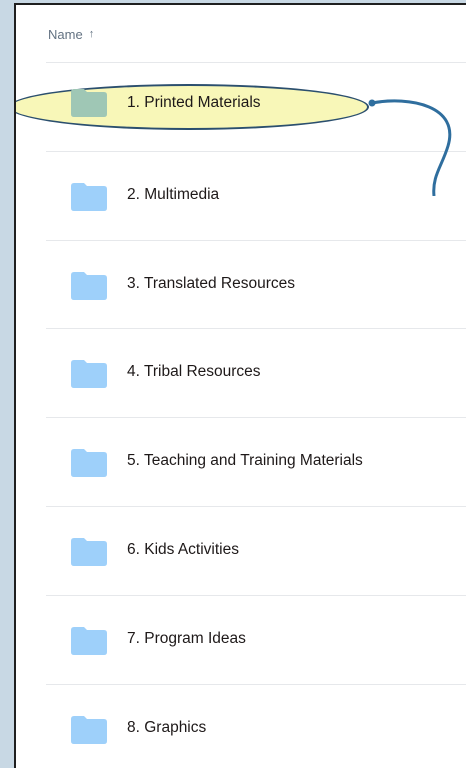  What do you see at coordinates (194, 372) in the screenshot?
I see `folder-name: 4. Tribal Resources` at bounding box center [194, 372].